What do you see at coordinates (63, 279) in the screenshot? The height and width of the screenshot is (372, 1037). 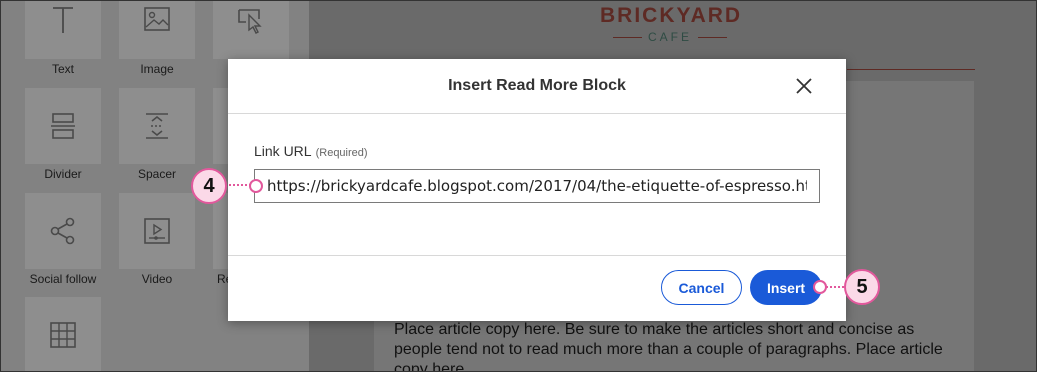 I see `palette-label-social-follow: Social follow` at bounding box center [63, 279].